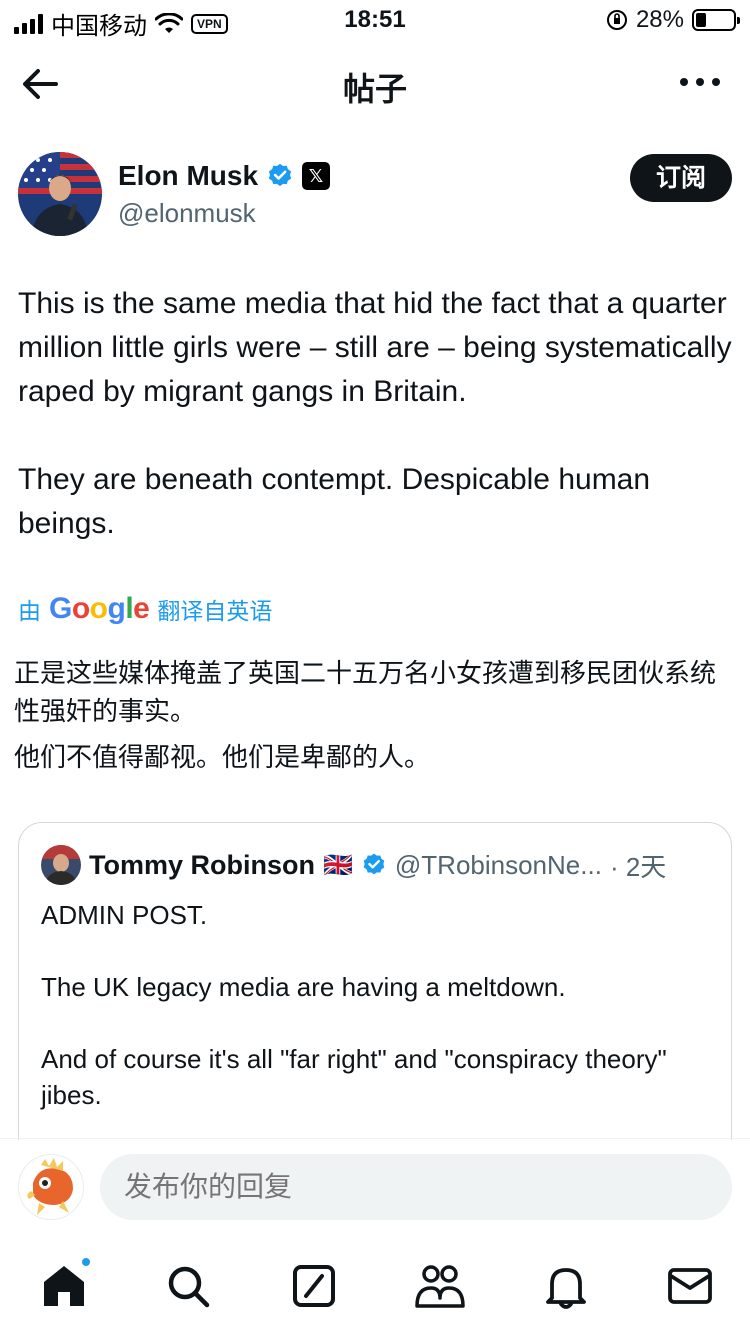 Image resolution: width=750 pixels, height=1334 pixels. I want to click on bell-icon, so click(566, 1288).